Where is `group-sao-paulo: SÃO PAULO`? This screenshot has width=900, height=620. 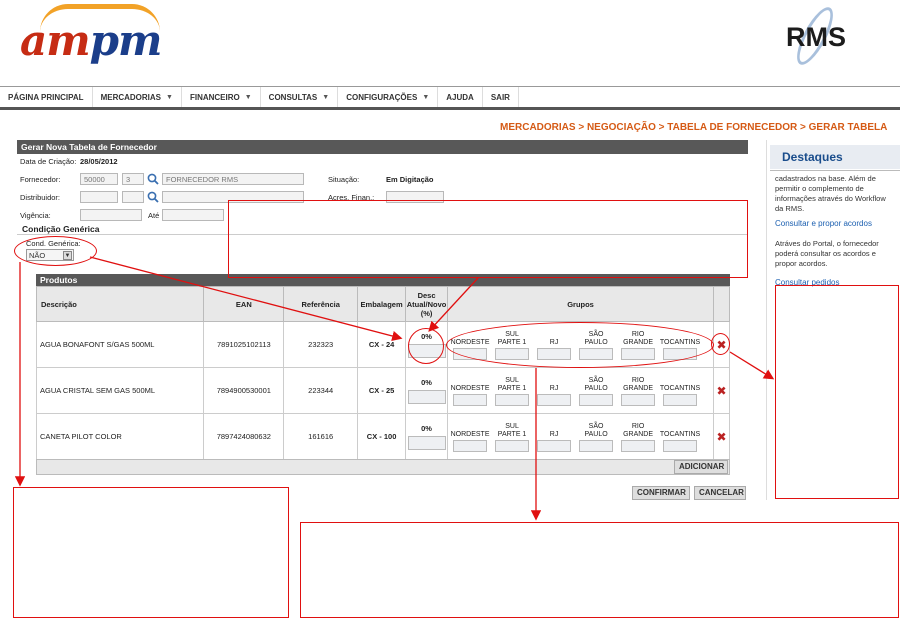 group-sao-paulo: SÃO PAULO is located at coordinates (596, 436).